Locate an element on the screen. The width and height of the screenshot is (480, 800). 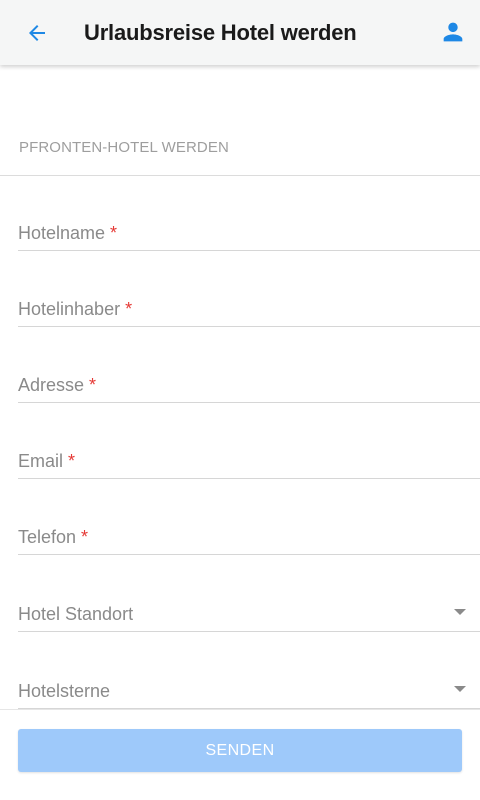
back-button is located at coordinates (37, 33).